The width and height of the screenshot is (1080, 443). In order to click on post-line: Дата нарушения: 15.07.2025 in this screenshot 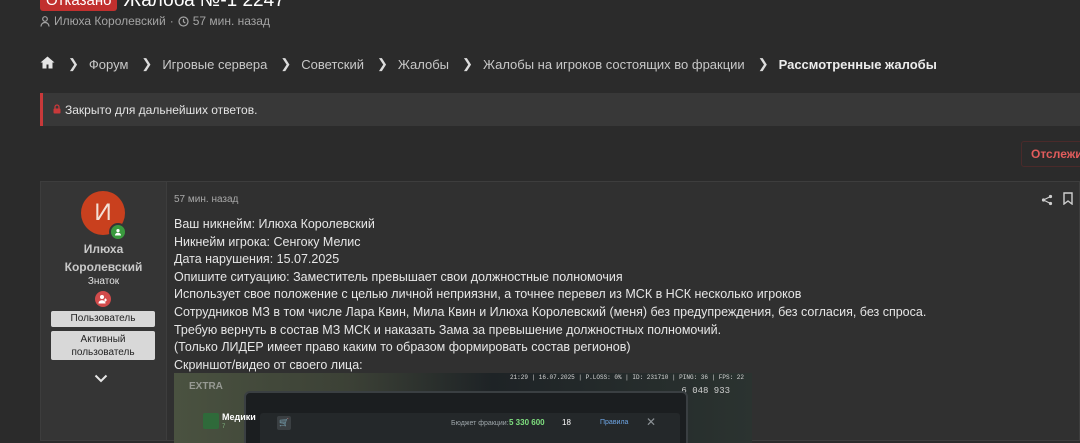, I will do `click(257, 259)`.